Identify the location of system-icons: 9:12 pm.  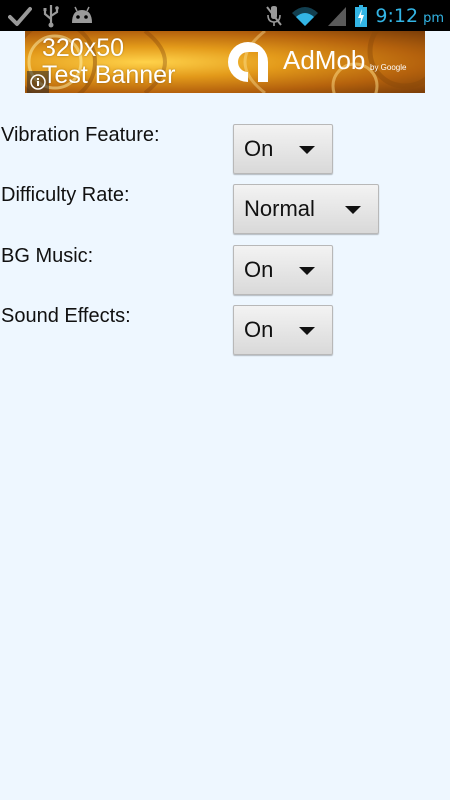
(354, 15).